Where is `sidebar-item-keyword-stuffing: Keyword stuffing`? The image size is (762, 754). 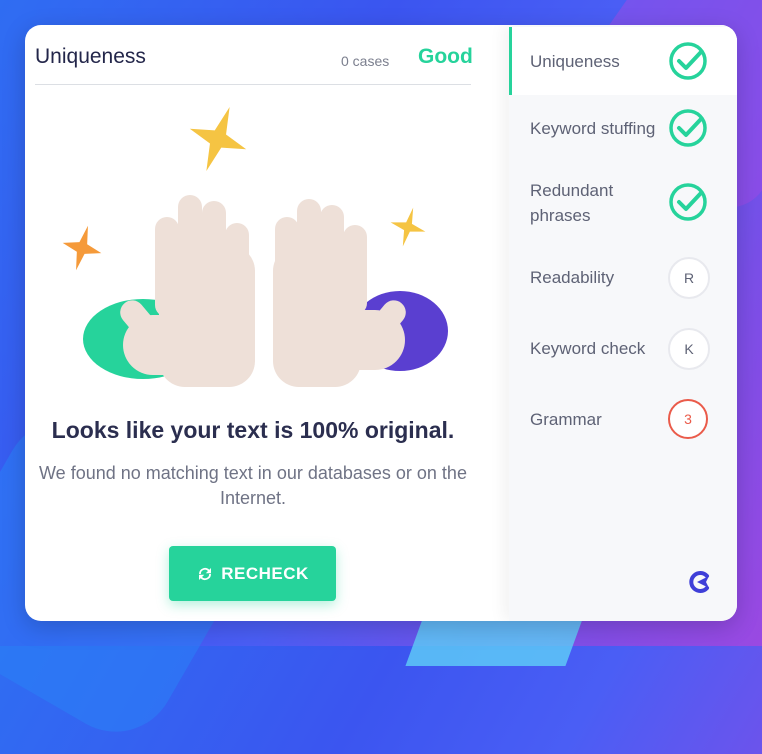 sidebar-item-keyword-stuffing: Keyword stuffing is located at coordinates (623, 128).